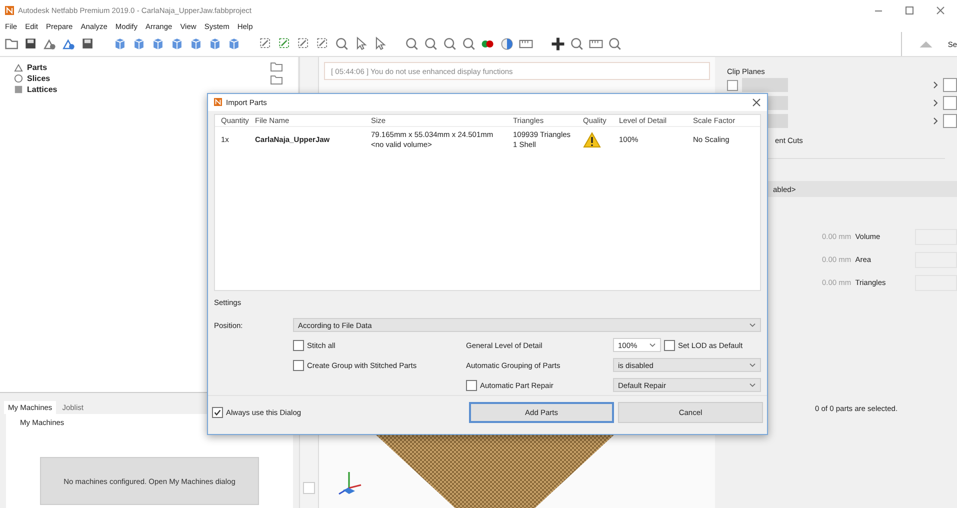  Describe the element at coordinates (18, 67) in the screenshot. I see `part-icon` at that location.